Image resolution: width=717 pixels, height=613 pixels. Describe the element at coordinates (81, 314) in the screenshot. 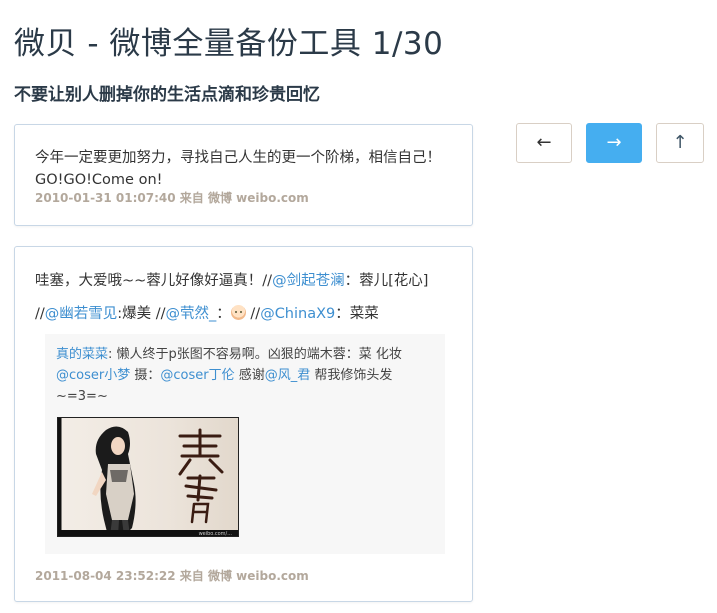

I see `mention-link: @幽若雪见` at that location.